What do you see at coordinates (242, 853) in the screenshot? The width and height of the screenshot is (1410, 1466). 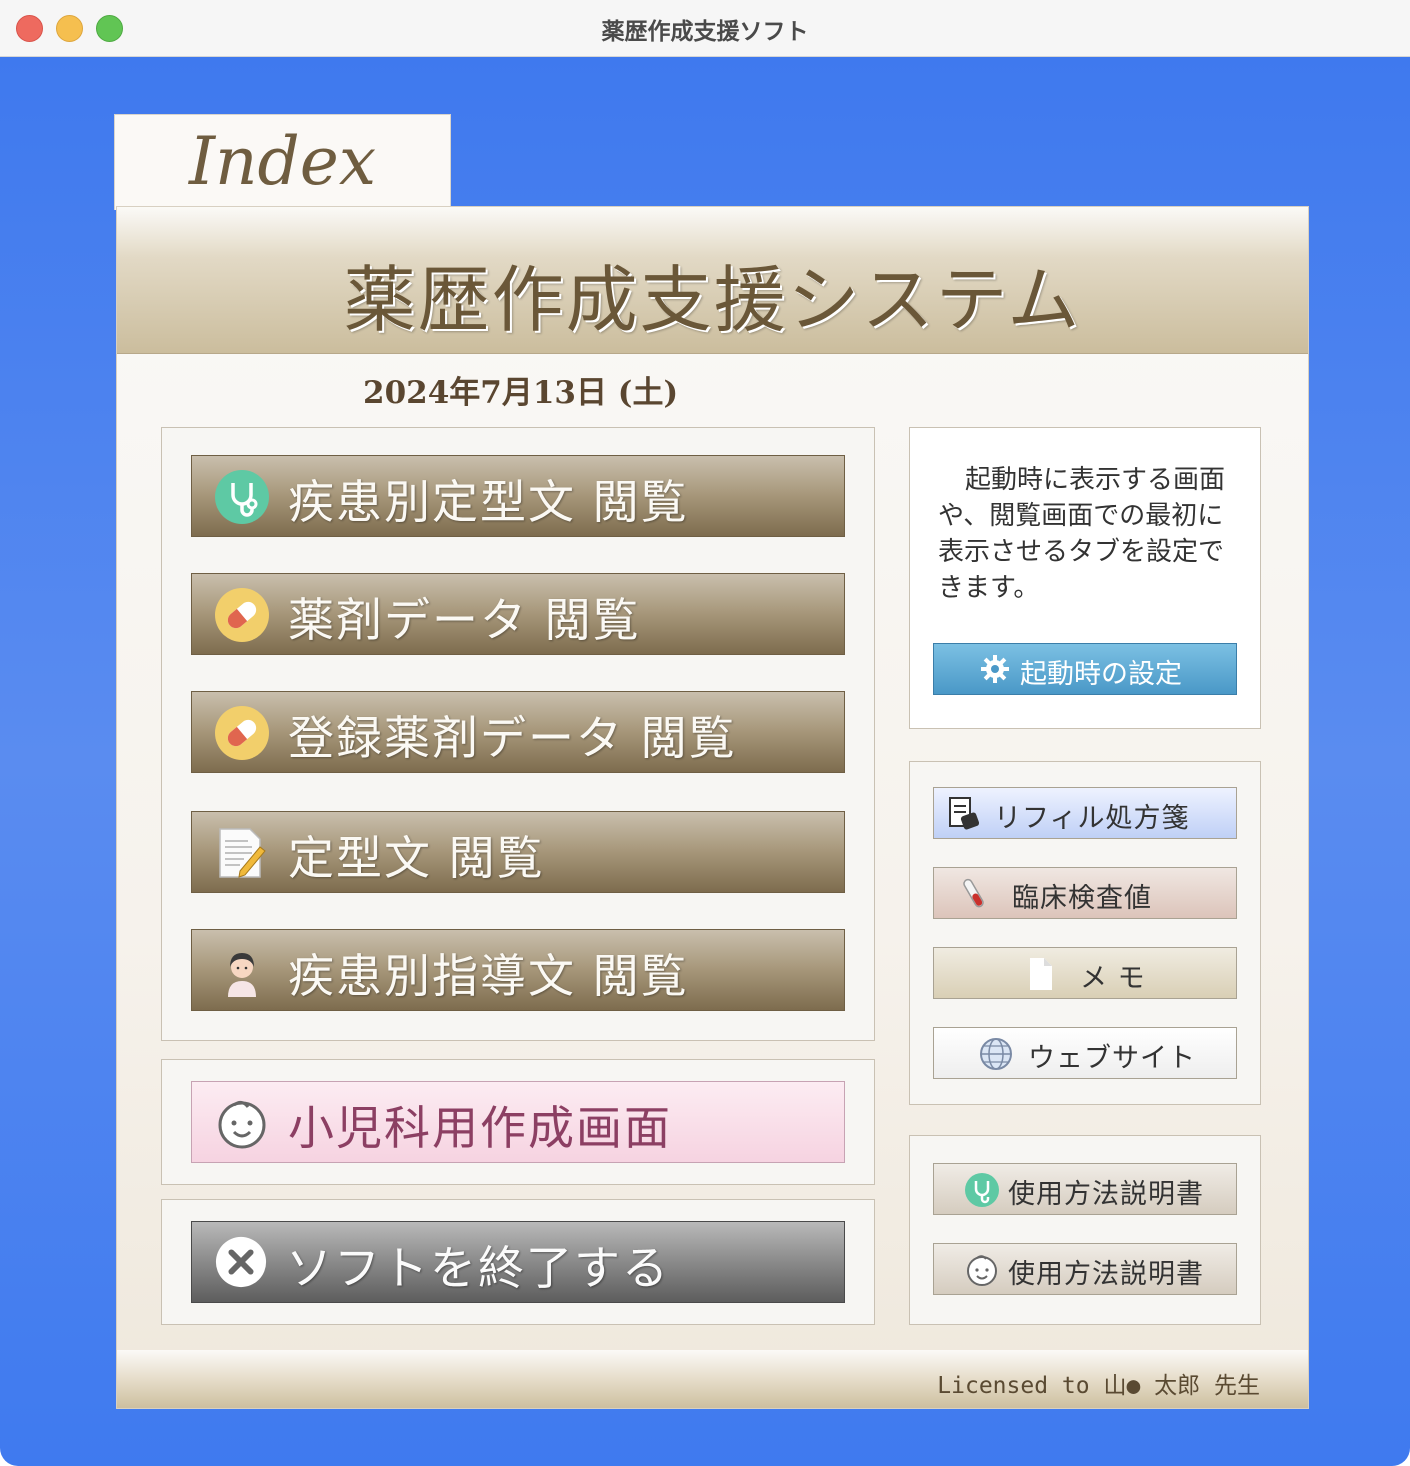 I see `notepad-icon` at bounding box center [242, 853].